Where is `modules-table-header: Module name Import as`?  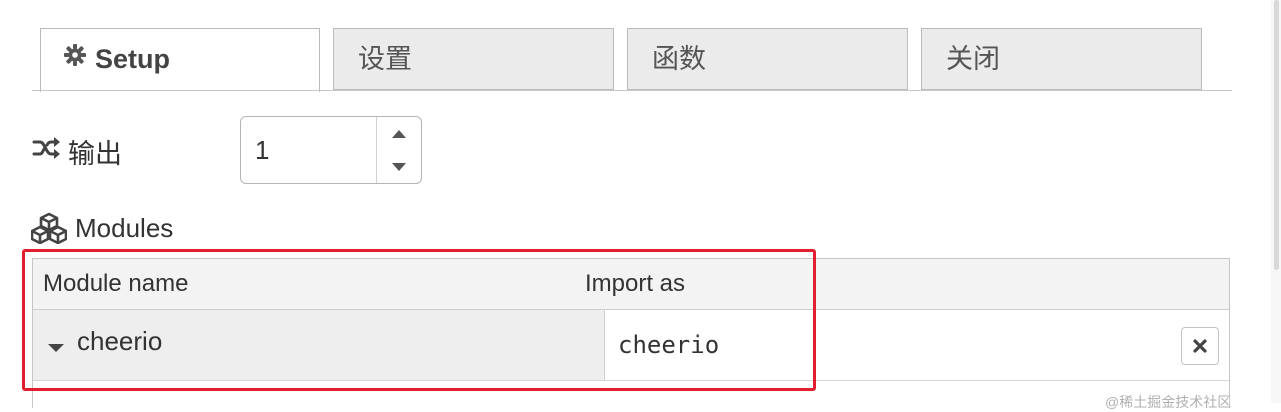 modules-table-header: Module name Import as is located at coordinates (631, 284).